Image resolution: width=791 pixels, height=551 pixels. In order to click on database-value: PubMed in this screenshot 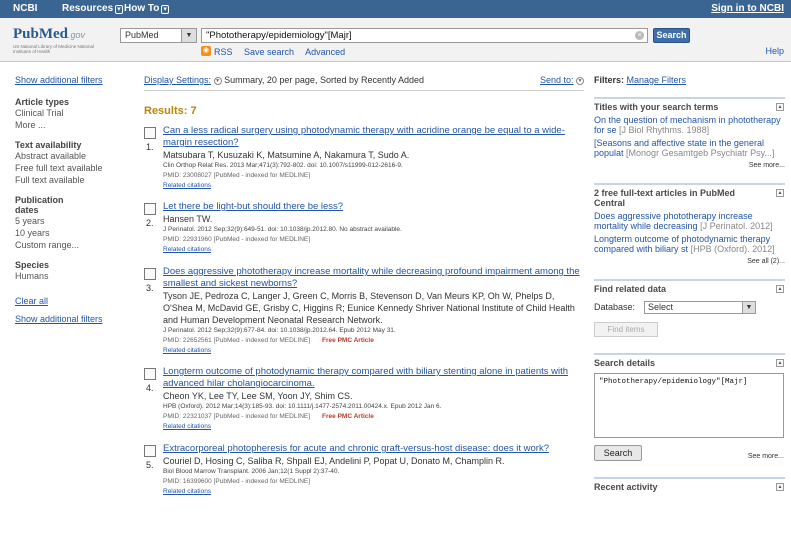, I will do `click(142, 35)`.